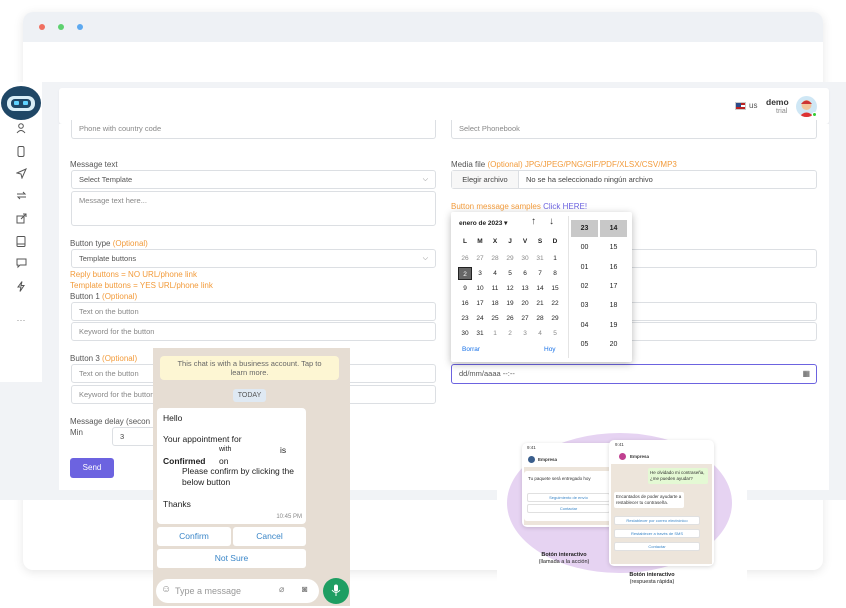 The width and height of the screenshot is (846, 608). Describe the element at coordinates (21, 153) in the screenshot. I see `phone-icon` at that location.